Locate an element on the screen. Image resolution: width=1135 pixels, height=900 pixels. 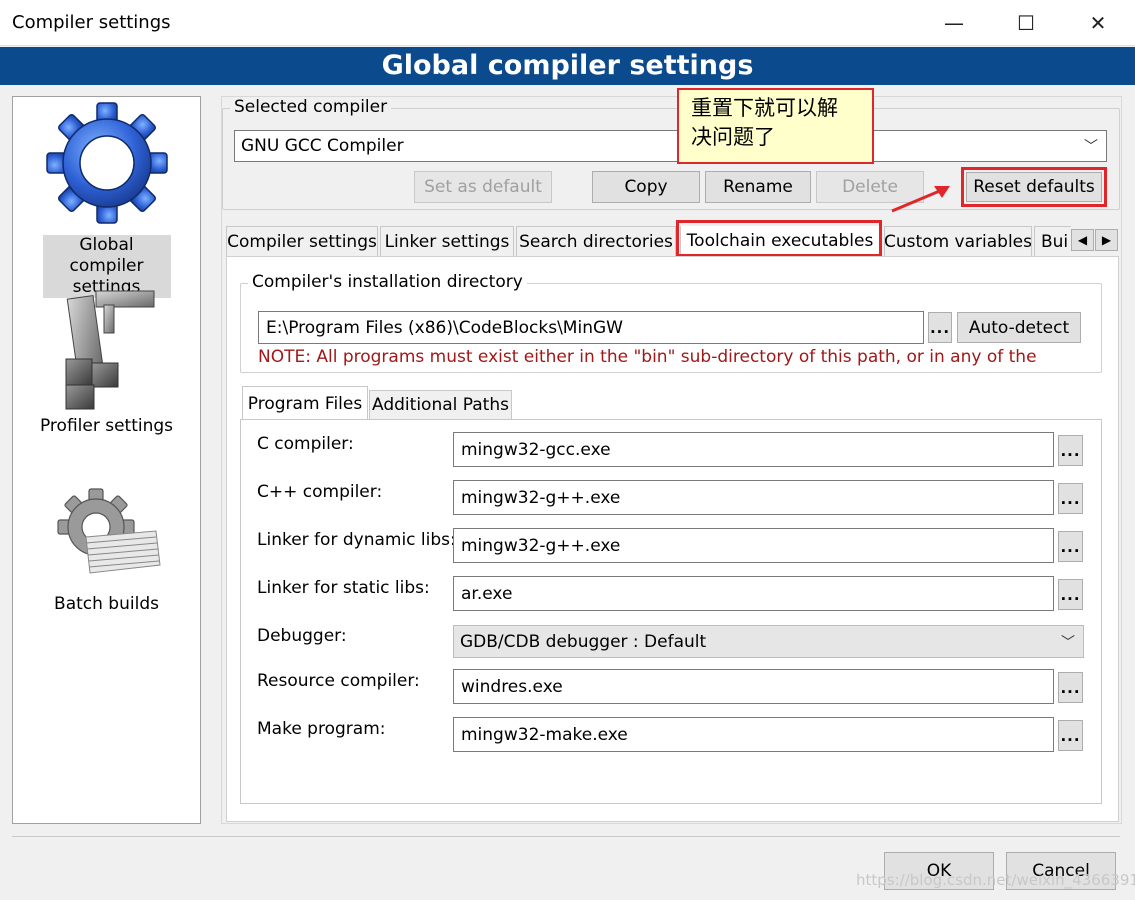
settings-sidebar: Global compiler settings Profiler settin is located at coordinates (106, 460).